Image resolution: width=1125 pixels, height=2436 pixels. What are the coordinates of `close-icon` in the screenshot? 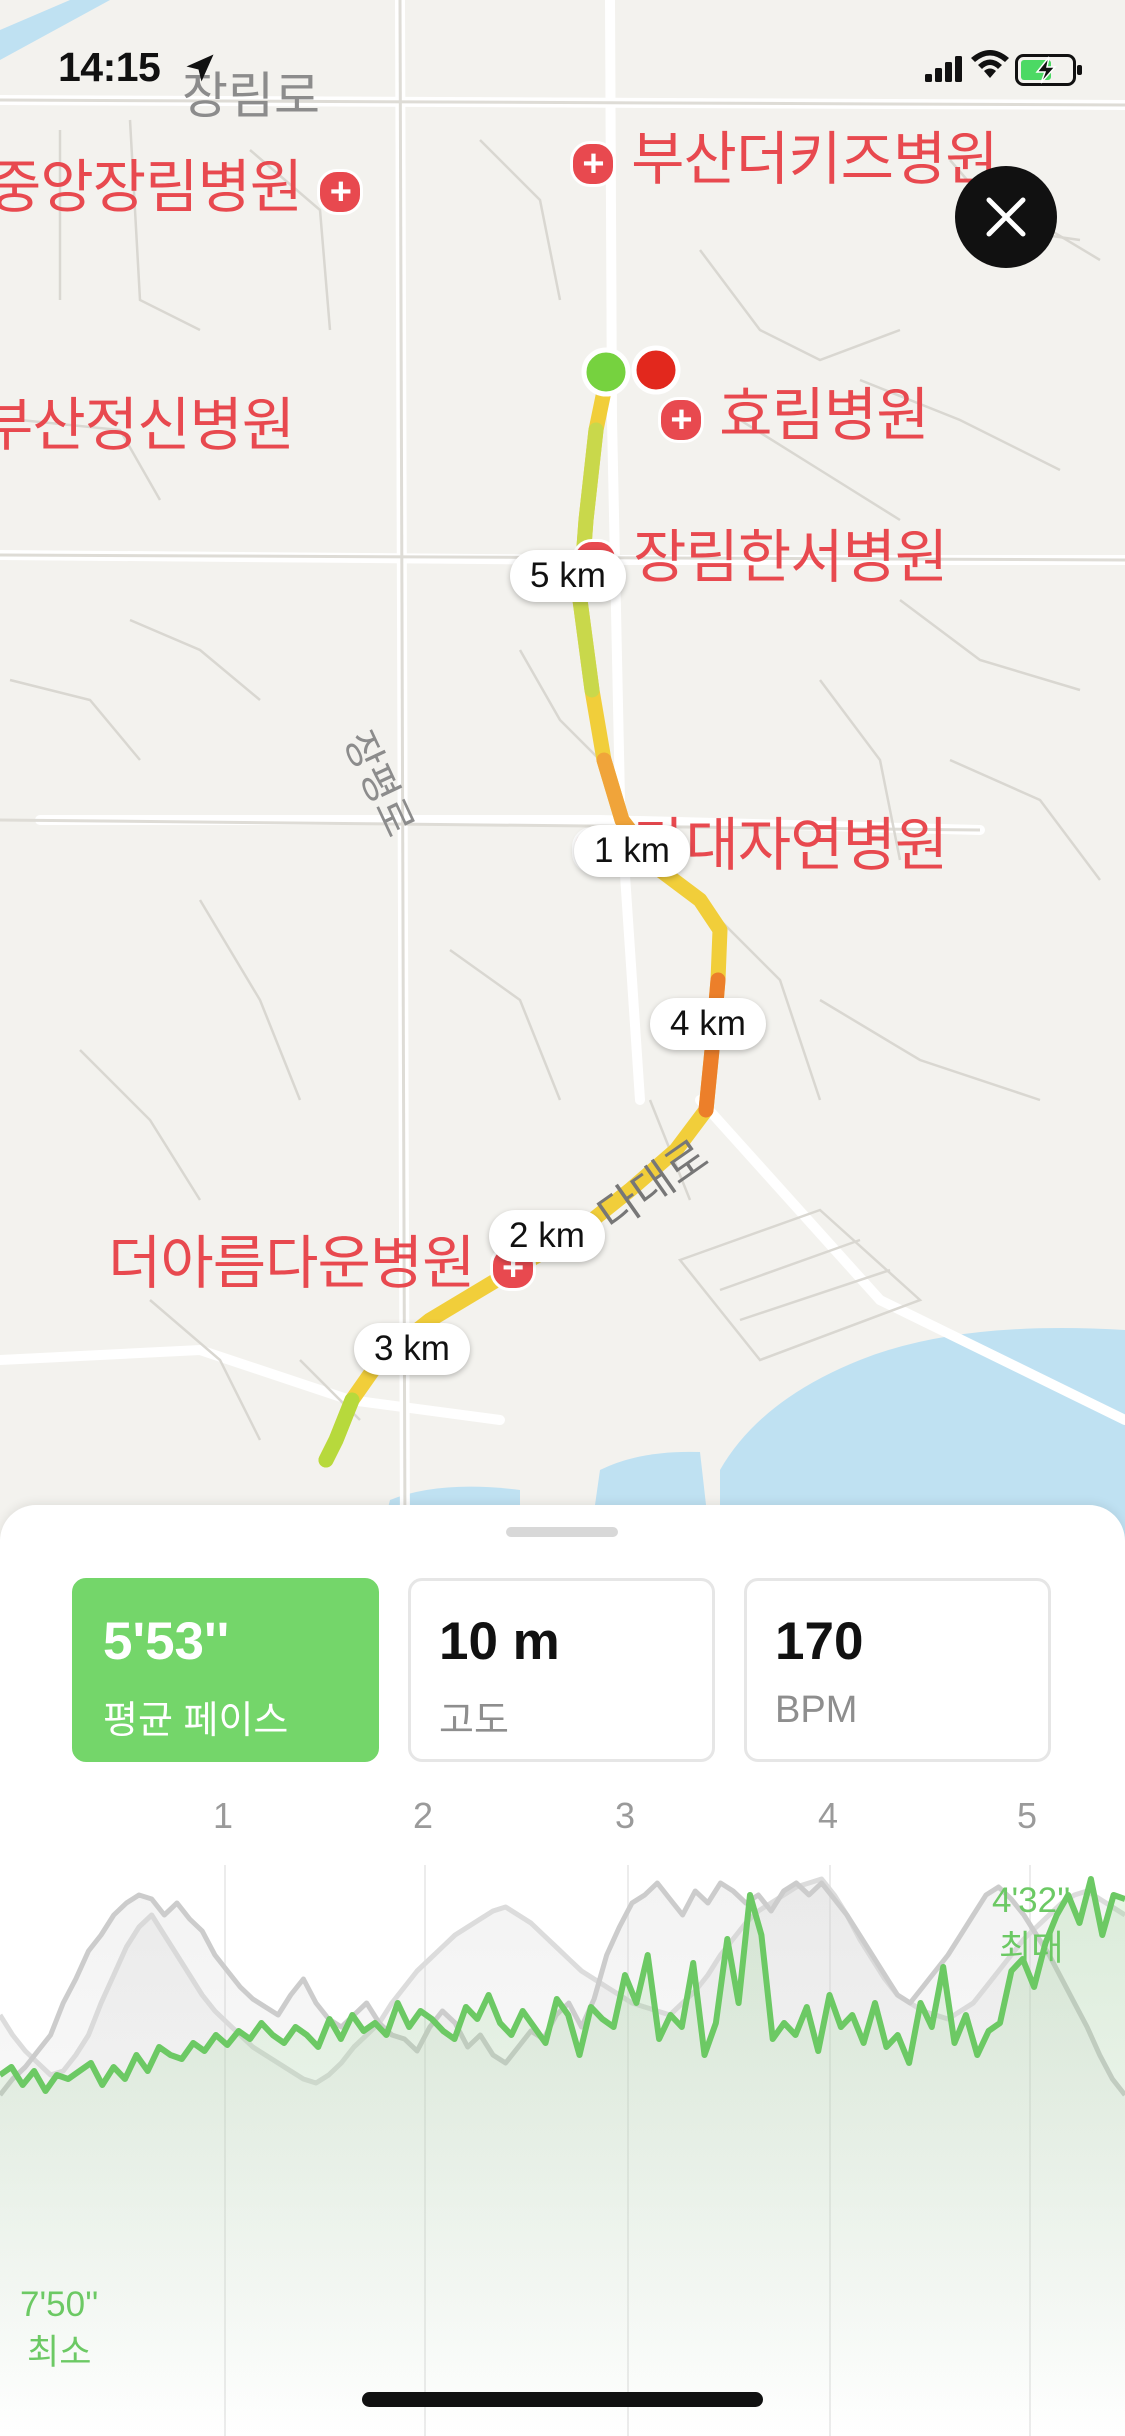 It's located at (1006, 217).